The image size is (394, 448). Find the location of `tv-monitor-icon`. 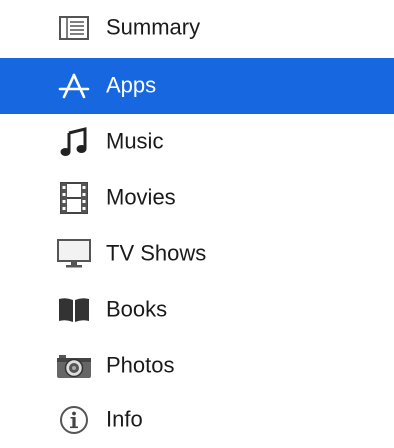

tv-monitor-icon is located at coordinates (74, 254).